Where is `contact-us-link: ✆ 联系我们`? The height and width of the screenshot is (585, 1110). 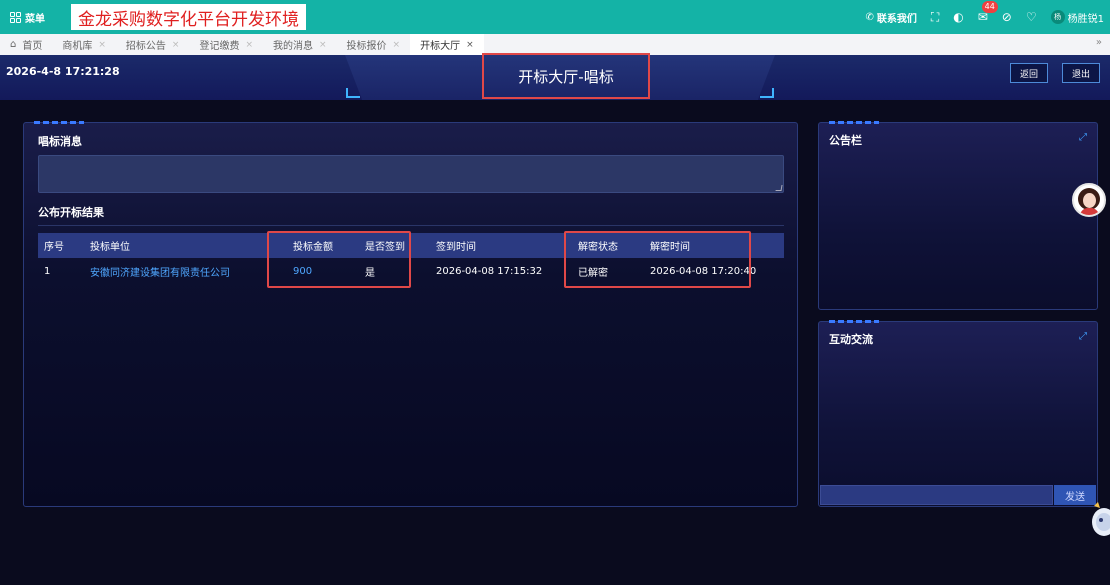
contact-us-link: ✆ 联系我们 is located at coordinates (890, 17).